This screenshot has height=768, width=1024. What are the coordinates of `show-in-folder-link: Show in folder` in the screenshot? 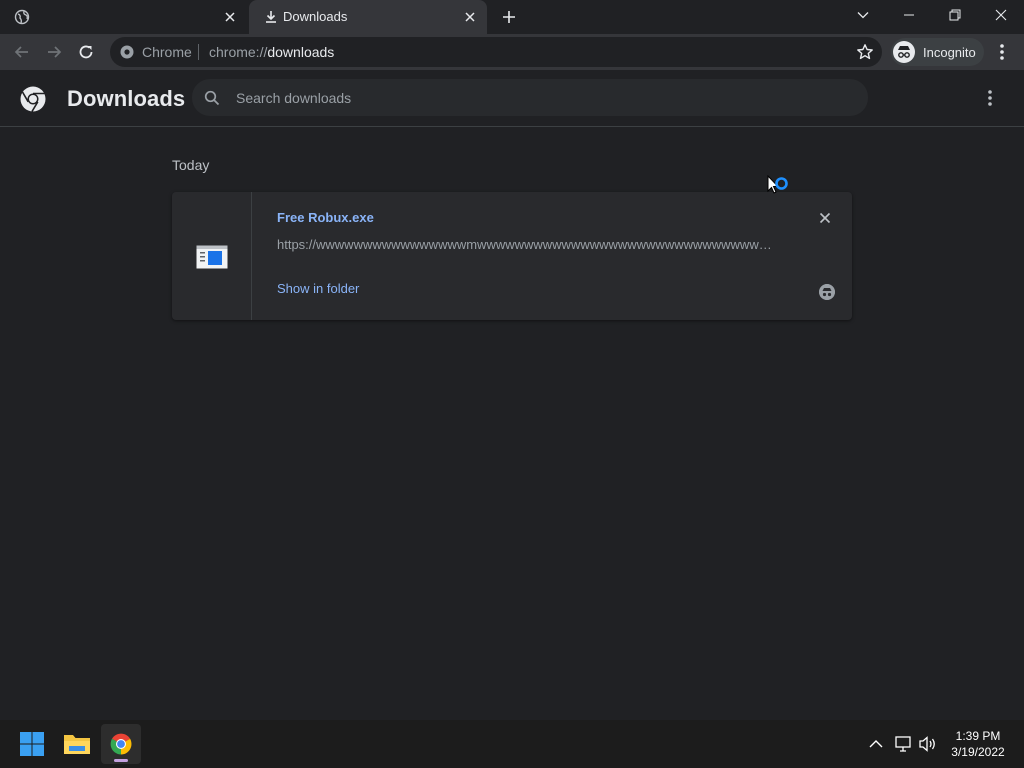 It's located at (318, 288).